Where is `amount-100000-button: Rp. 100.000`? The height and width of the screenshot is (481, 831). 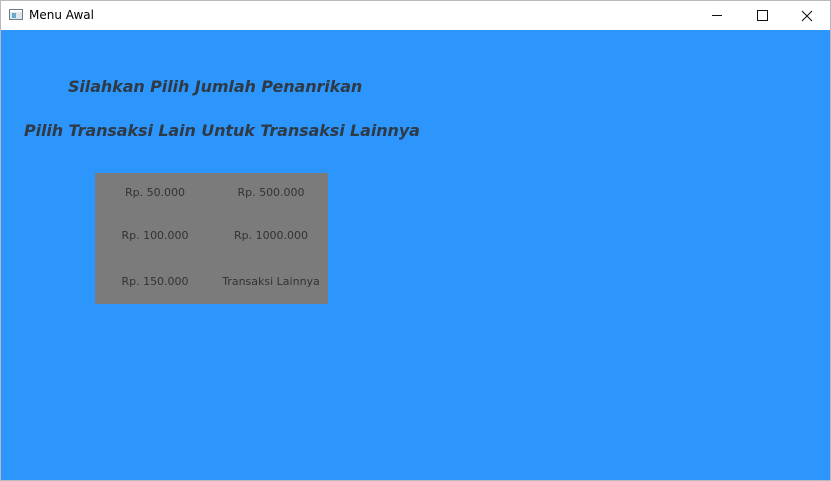 amount-100000-button: Rp. 100.000 is located at coordinates (154, 235).